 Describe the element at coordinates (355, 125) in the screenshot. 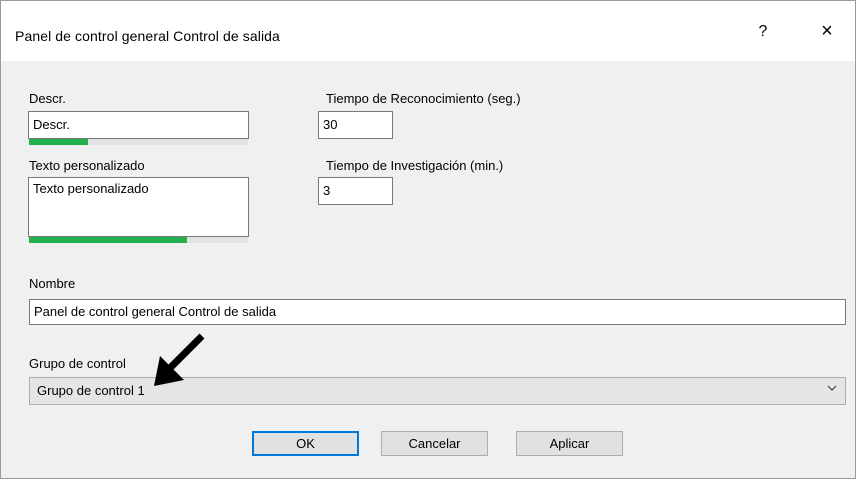

I see `ack-time-input: 30` at that location.